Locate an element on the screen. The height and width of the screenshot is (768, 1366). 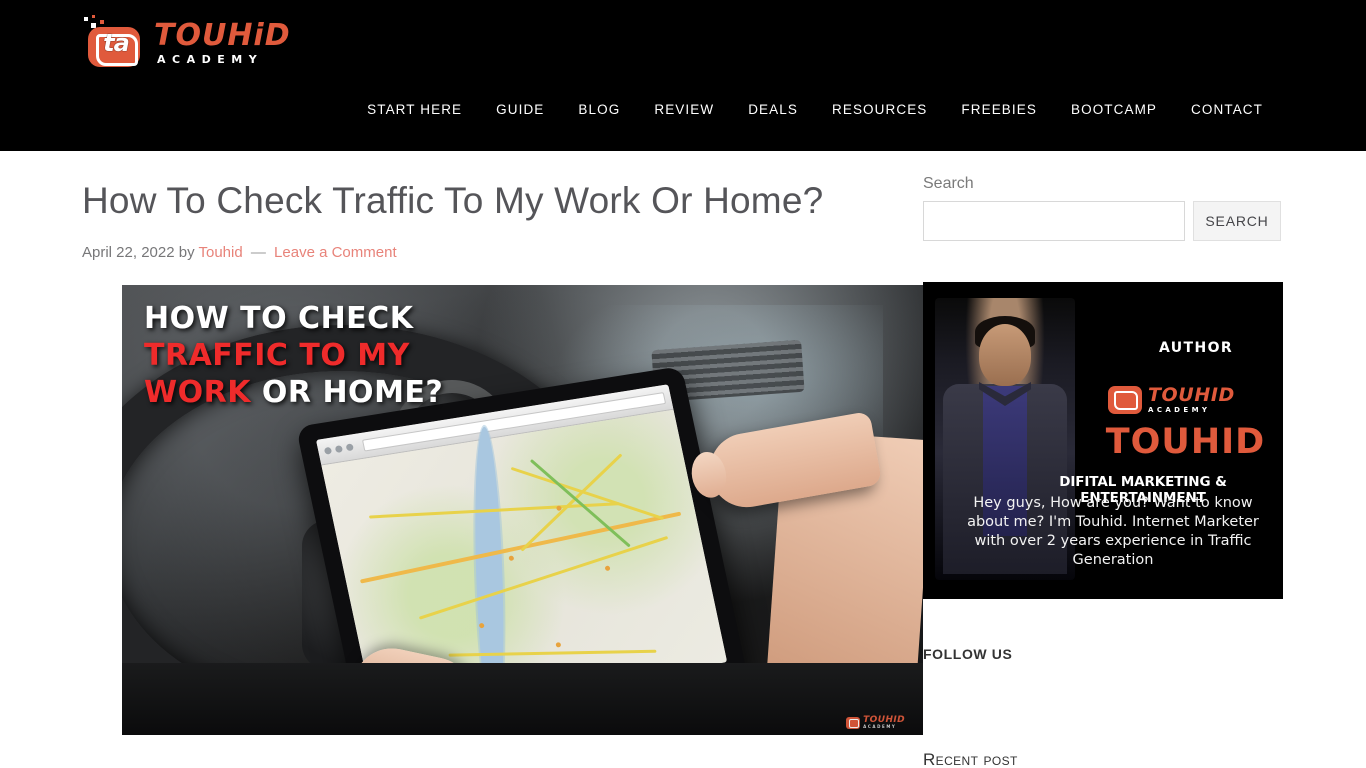
overlay-line-3-red: WORK is located at coordinates (197, 393).